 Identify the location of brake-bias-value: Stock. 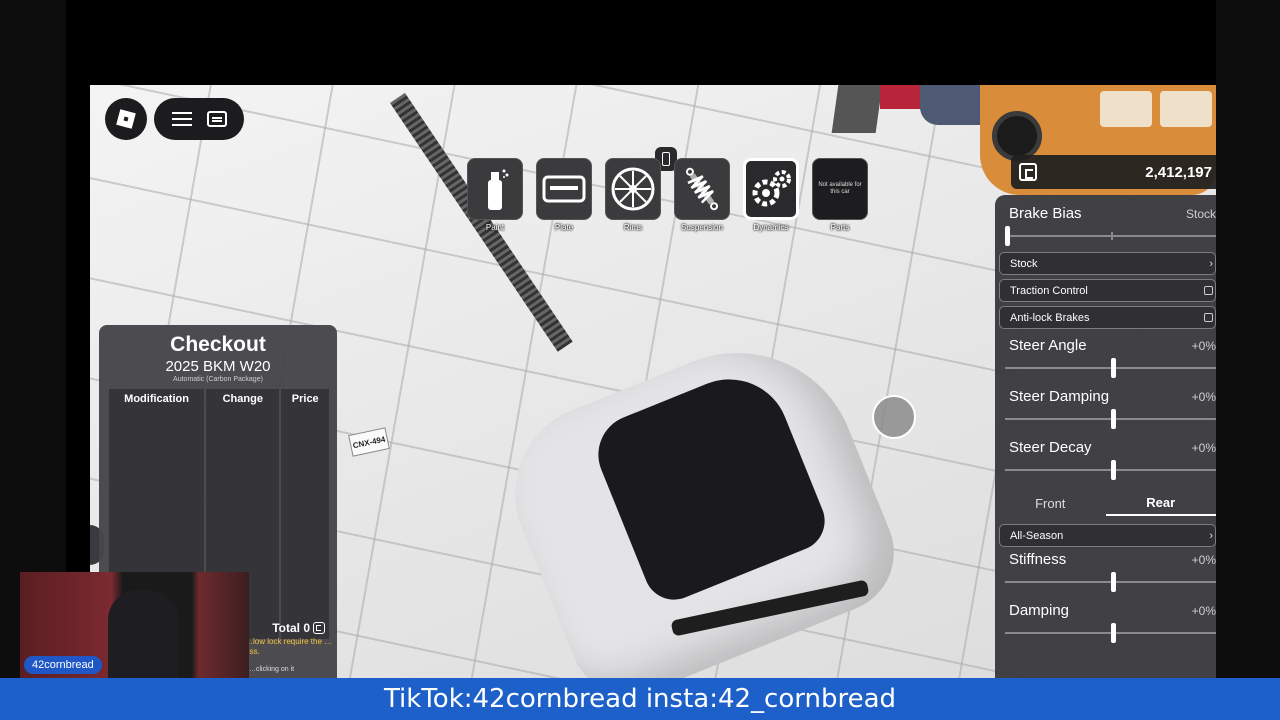
(1200, 213).